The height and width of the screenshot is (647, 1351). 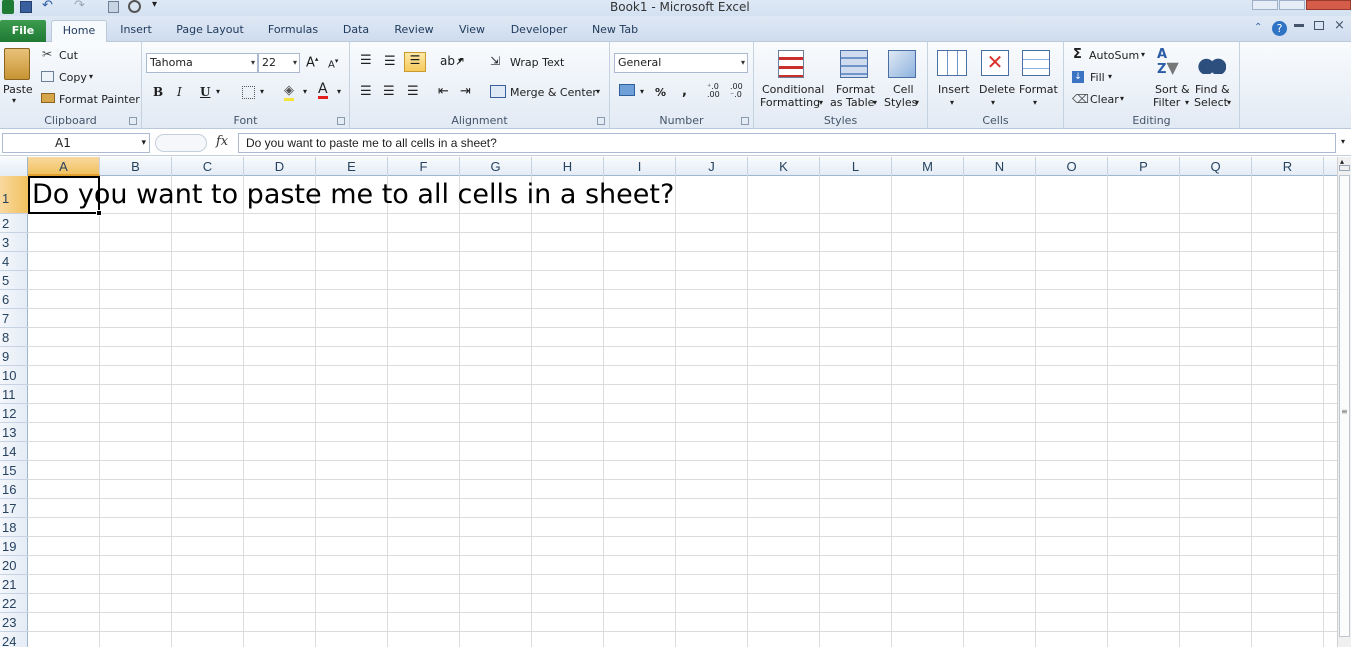 I want to click on copy-icon, so click(x=47, y=76).